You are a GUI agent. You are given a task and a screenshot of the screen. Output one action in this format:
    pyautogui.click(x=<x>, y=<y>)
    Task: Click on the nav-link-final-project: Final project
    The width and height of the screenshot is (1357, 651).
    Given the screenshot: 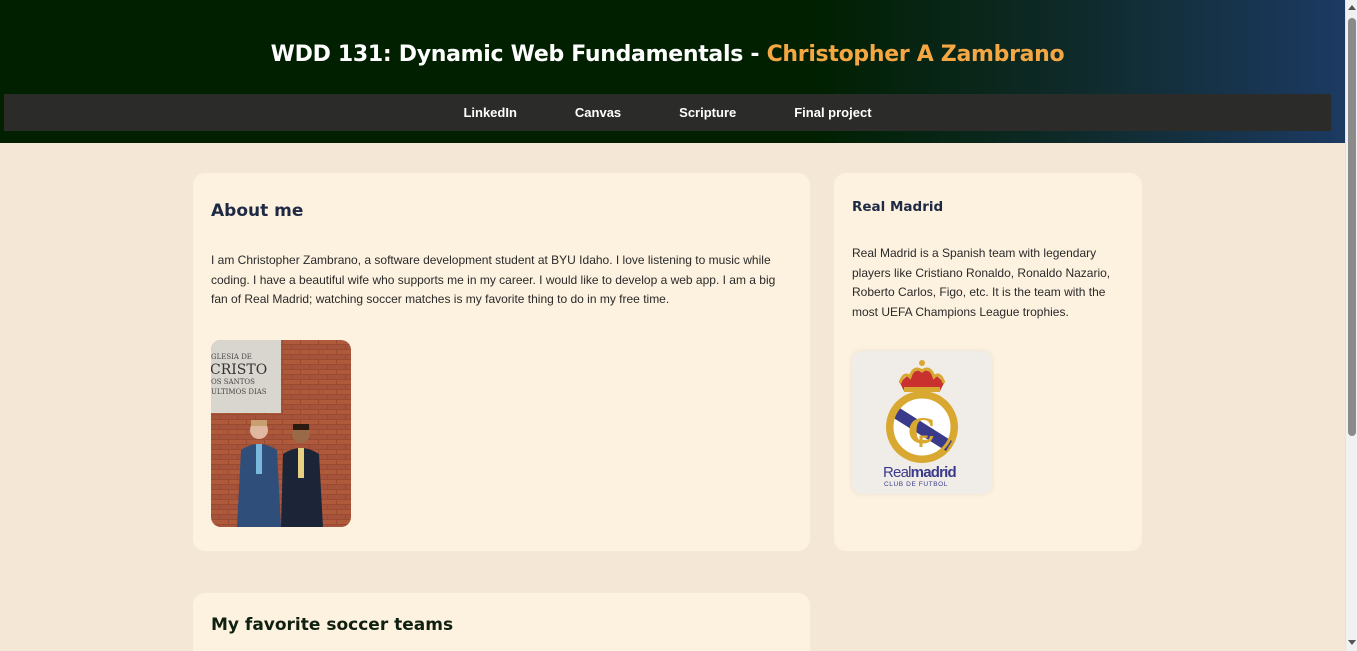 What is the action you would take?
    pyautogui.click(x=832, y=112)
    